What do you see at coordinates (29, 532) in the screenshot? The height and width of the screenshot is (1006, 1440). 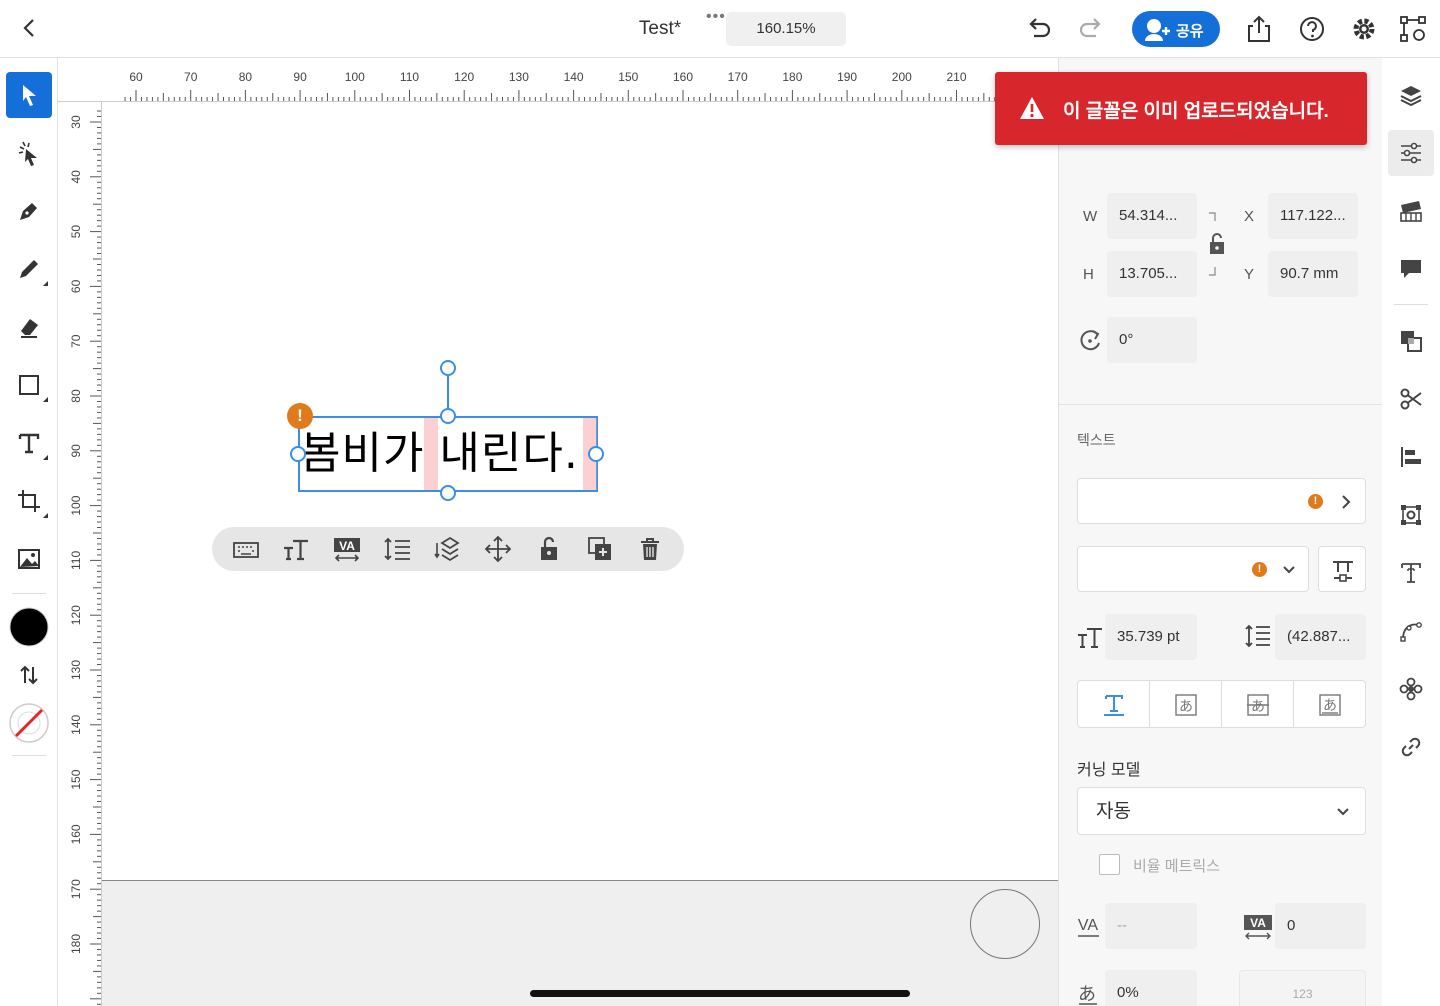 I see `tool-panel` at bounding box center [29, 532].